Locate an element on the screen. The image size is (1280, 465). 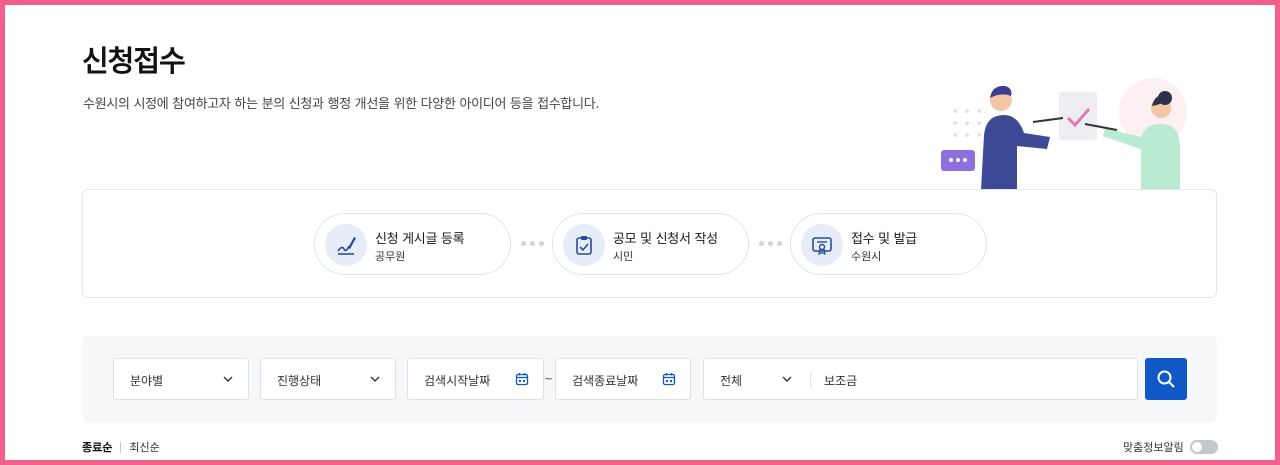
step-issue: 접수 및 발급 수원시 is located at coordinates (888, 244).